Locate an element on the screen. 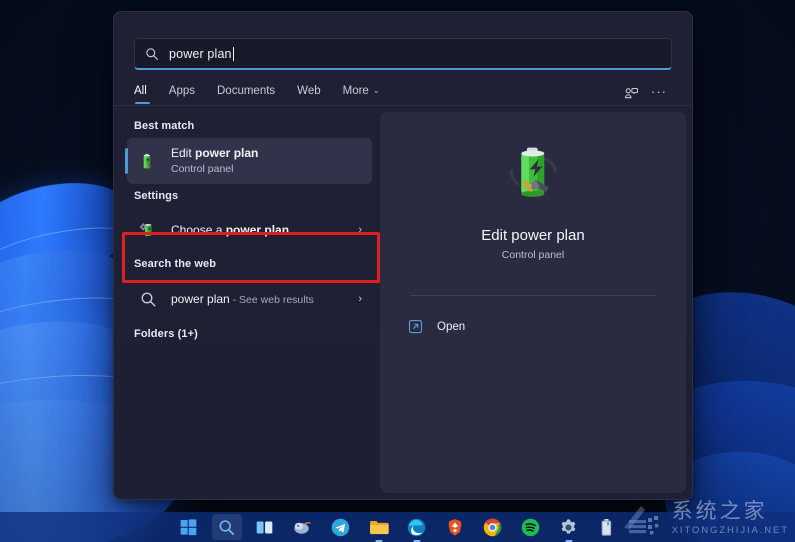  task-view-icon is located at coordinates (264, 527).